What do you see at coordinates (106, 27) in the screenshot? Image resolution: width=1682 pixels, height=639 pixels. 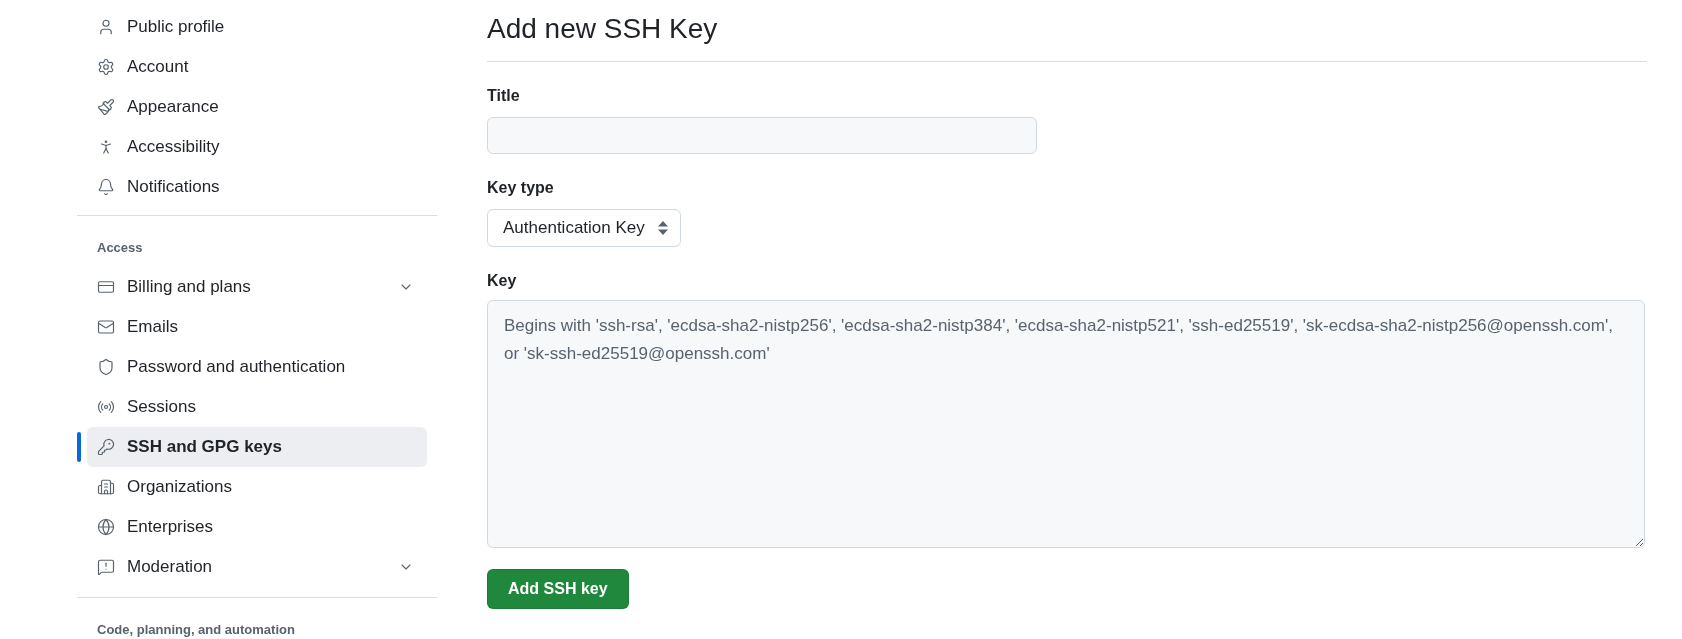 I see `person-icon` at bounding box center [106, 27].